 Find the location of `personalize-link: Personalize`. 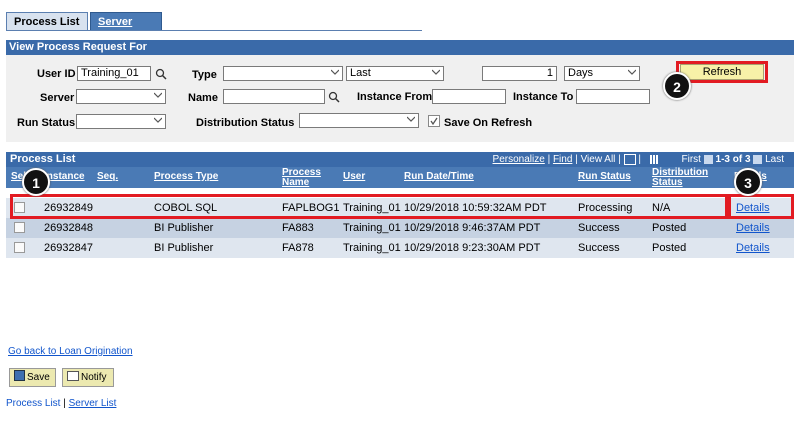

personalize-link: Personalize is located at coordinates (519, 159).